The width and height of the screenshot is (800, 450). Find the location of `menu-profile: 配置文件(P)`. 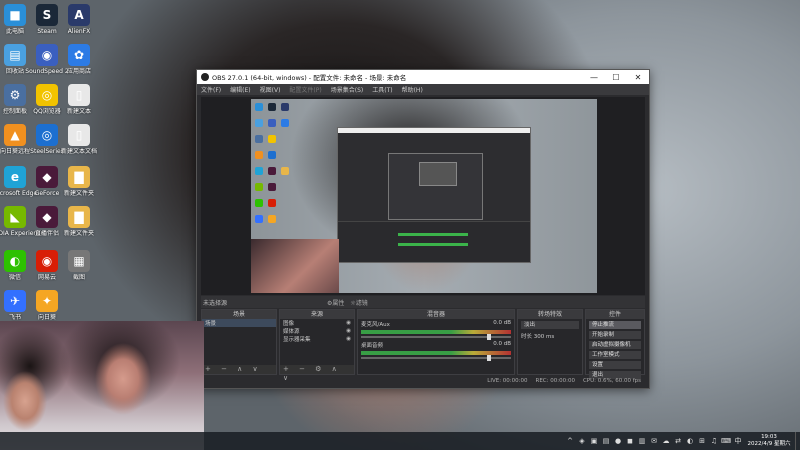

menu-profile: 配置文件(P) is located at coordinates (305, 89).